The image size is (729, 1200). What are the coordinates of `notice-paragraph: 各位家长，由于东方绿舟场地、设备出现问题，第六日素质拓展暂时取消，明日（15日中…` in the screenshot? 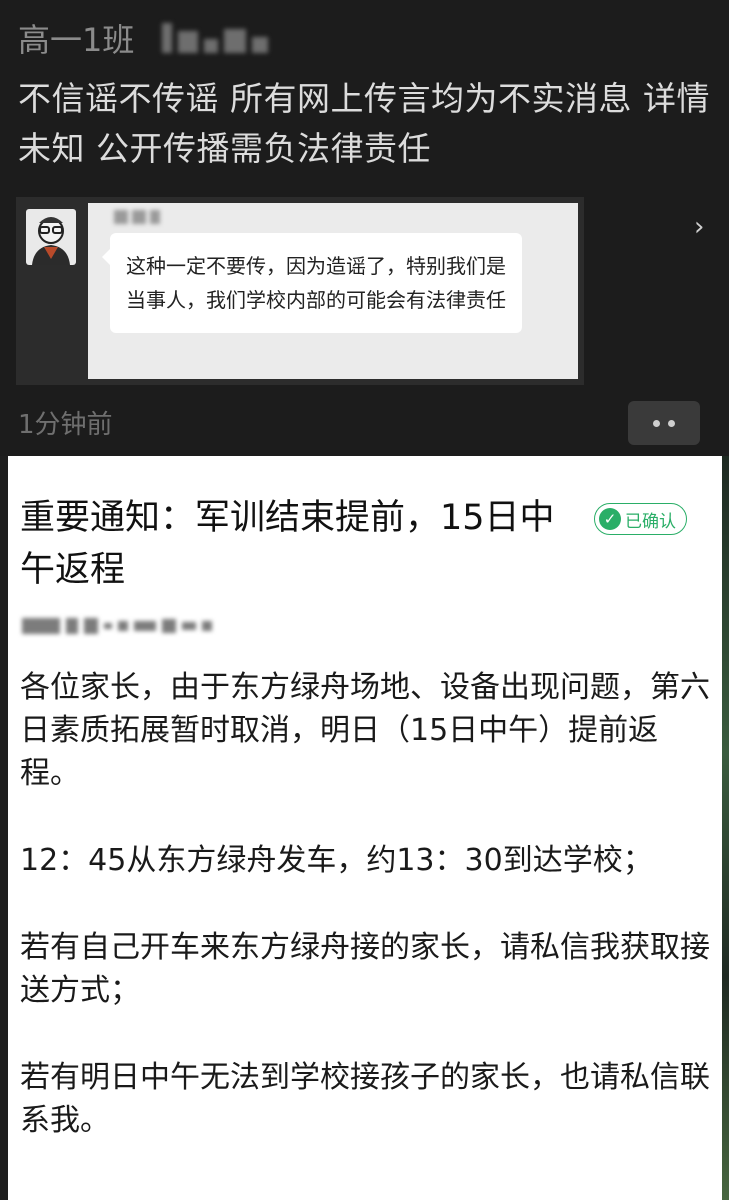 It's located at (365, 730).